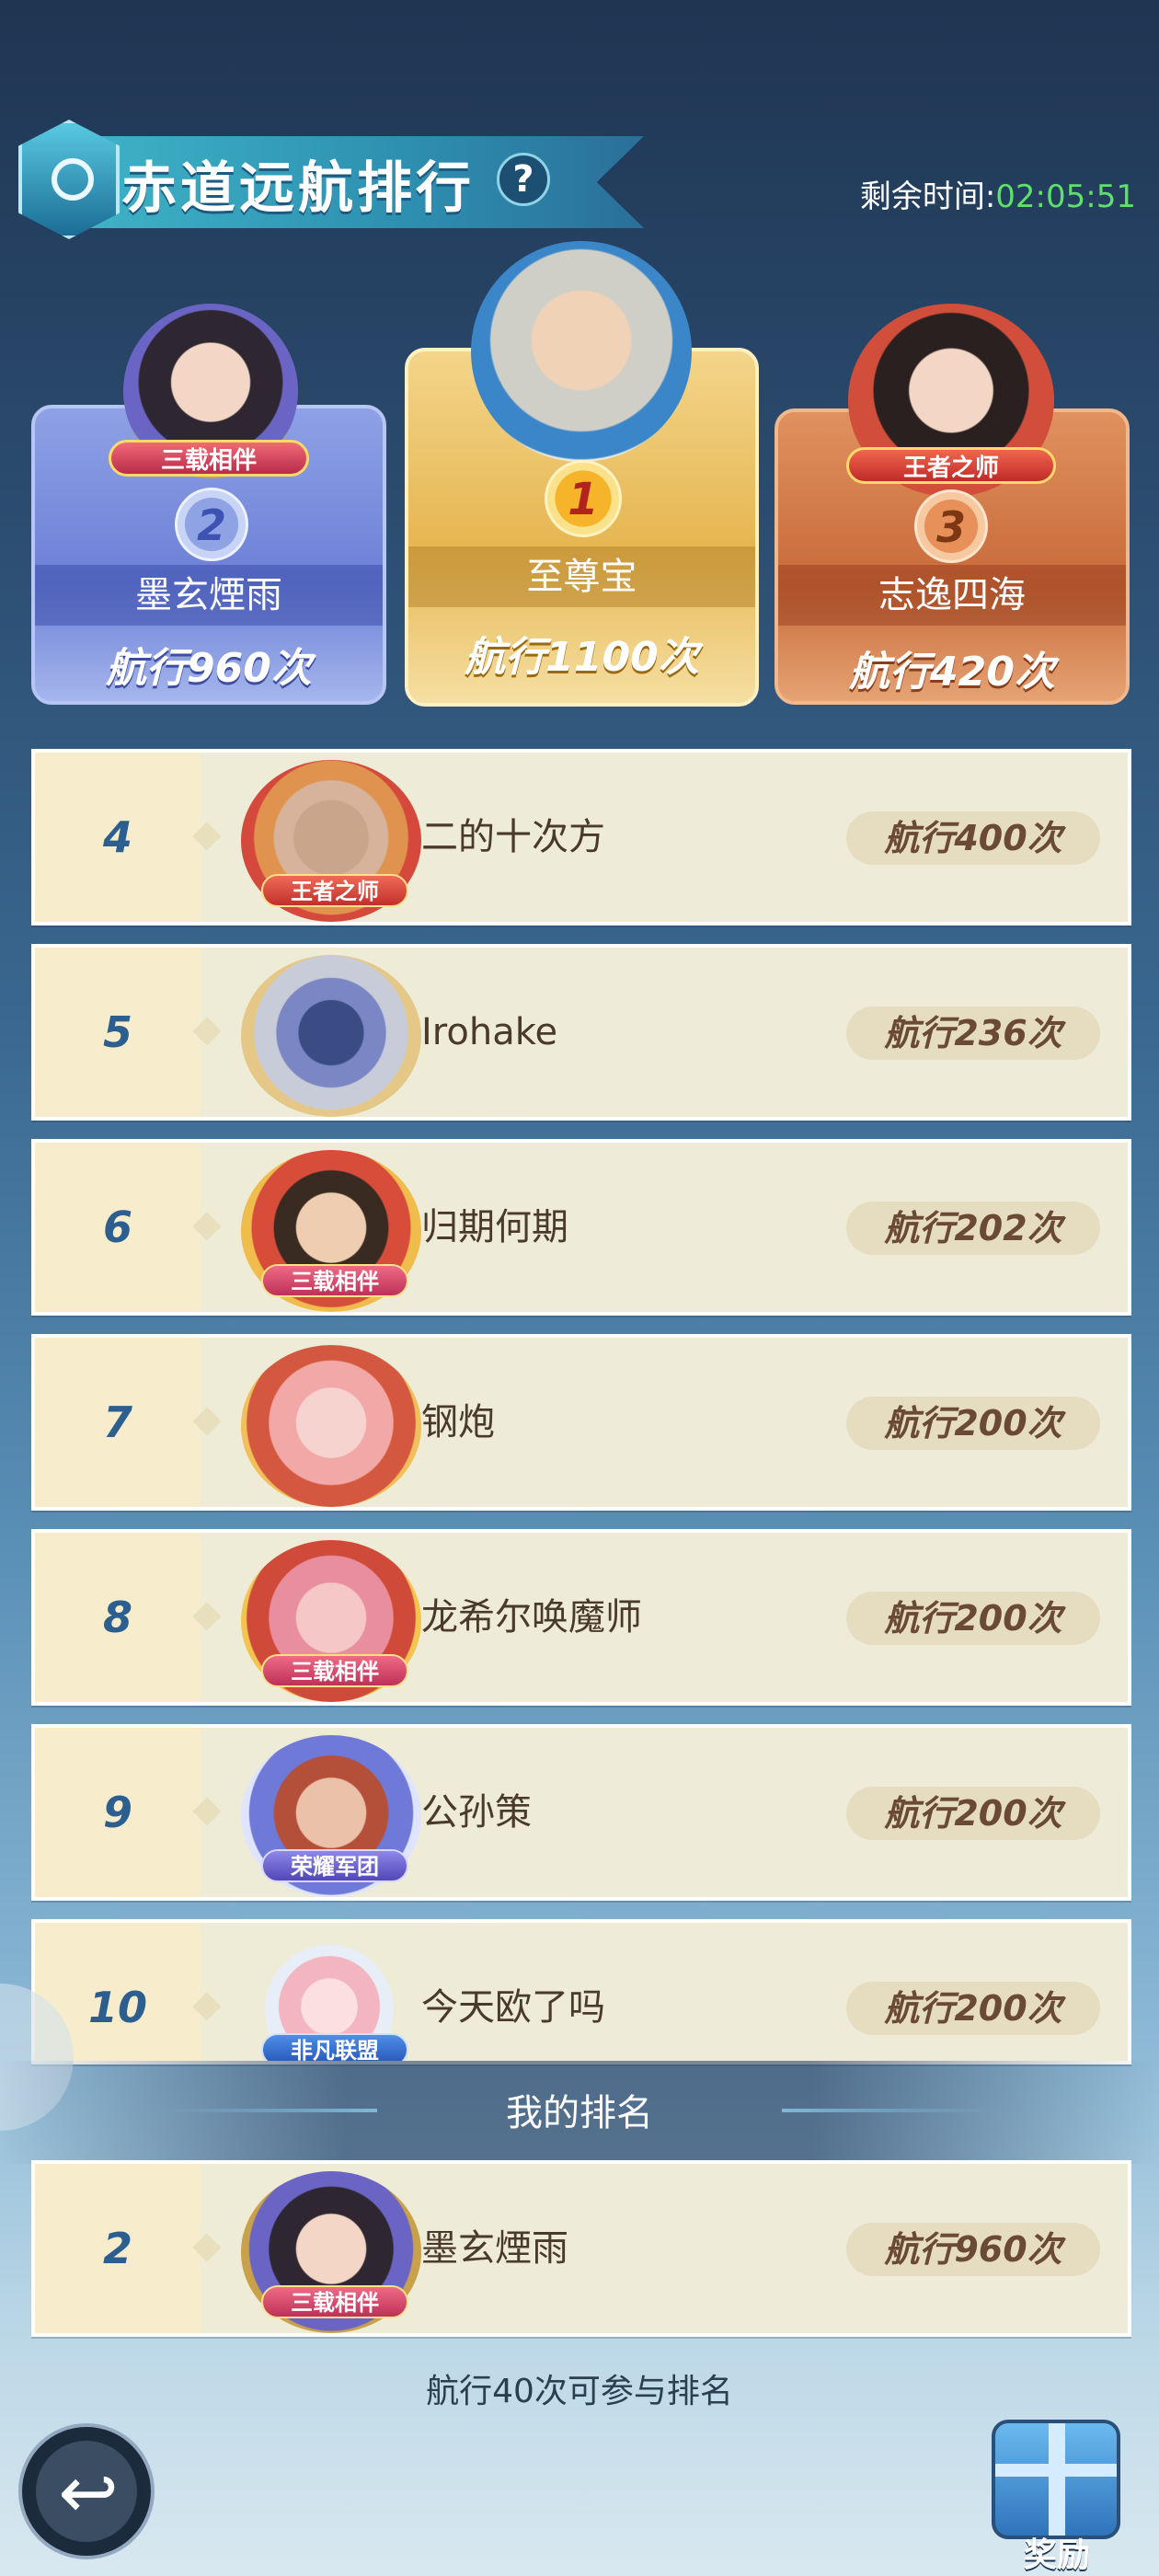 Image resolution: width=1159 pixels, height=2576 pixels. Describe the element at coordinates (579, 2391) in the screenshot. I see `ranking-requirement-hint: 航行40次可参与排名` at that location.